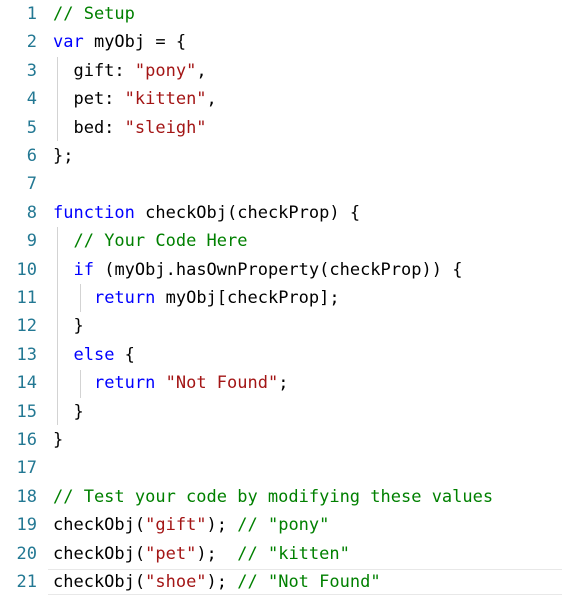 Image resolution: width=562 pixels, height=607 pixels. I want to click on code-line-text: checkObj("pet"); // "kitten", so click(201, 554).